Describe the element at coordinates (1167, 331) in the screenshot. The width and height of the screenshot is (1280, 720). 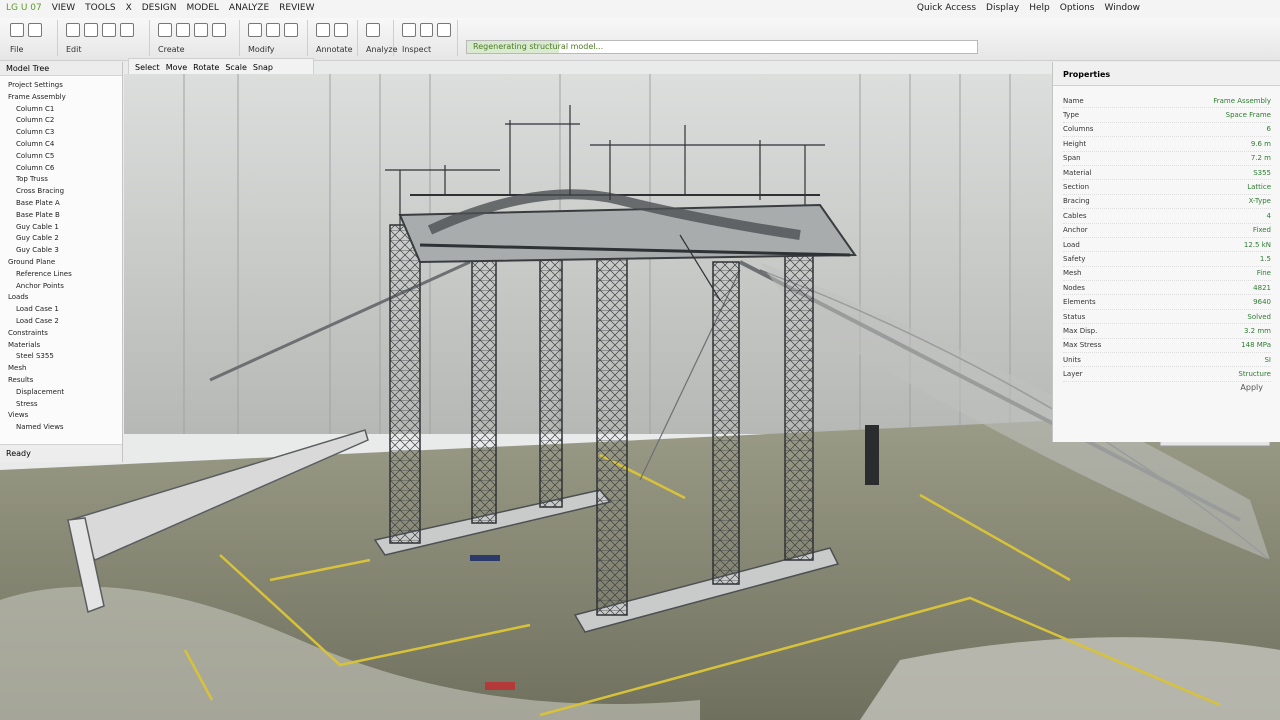
I see `property-row: Max Disp. 3.2 mm` at that location.